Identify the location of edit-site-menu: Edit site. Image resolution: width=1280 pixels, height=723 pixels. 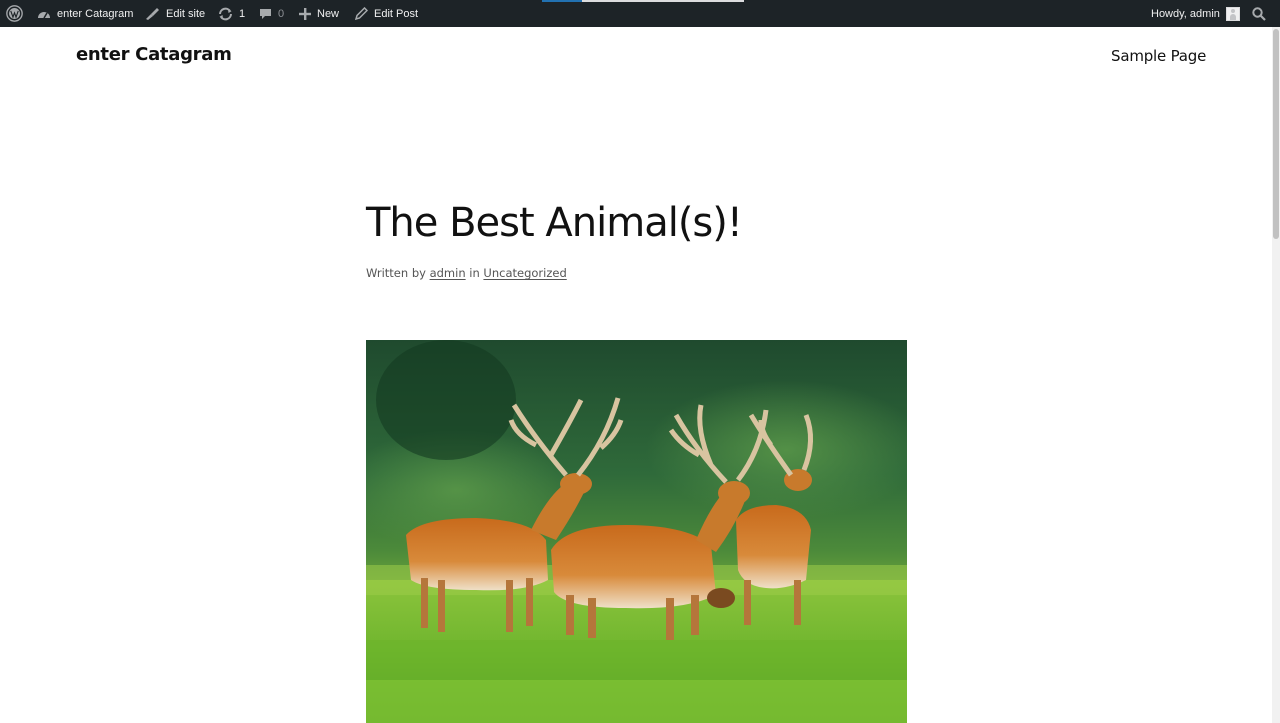
(175, 13).